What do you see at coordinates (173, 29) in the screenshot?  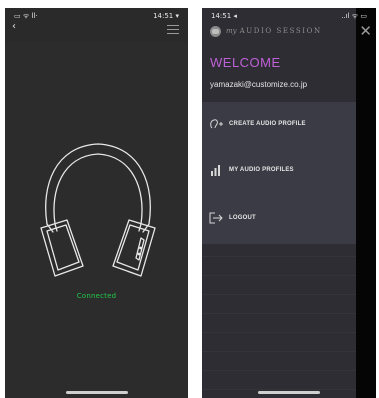 I see `hamburger-menu-icon` at bounding box center [173, 29].